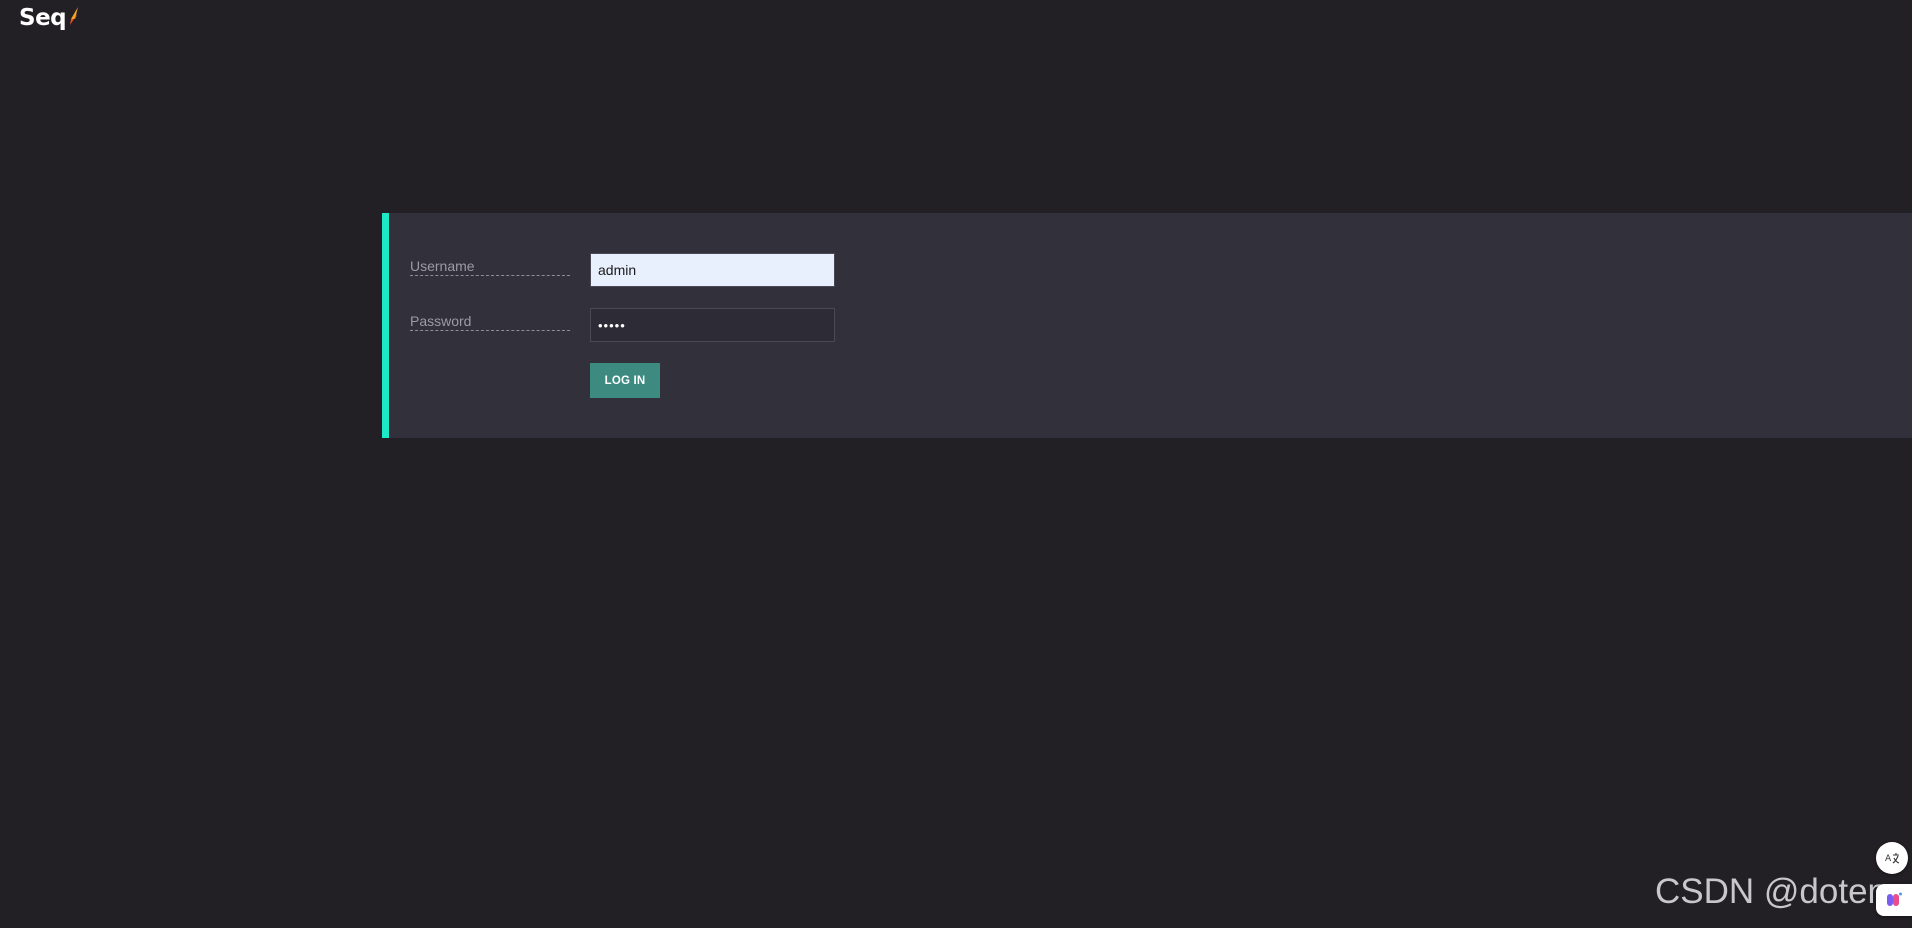 The image size is (1912, 928). I want to click on password-label: Password, so click(490, 322).